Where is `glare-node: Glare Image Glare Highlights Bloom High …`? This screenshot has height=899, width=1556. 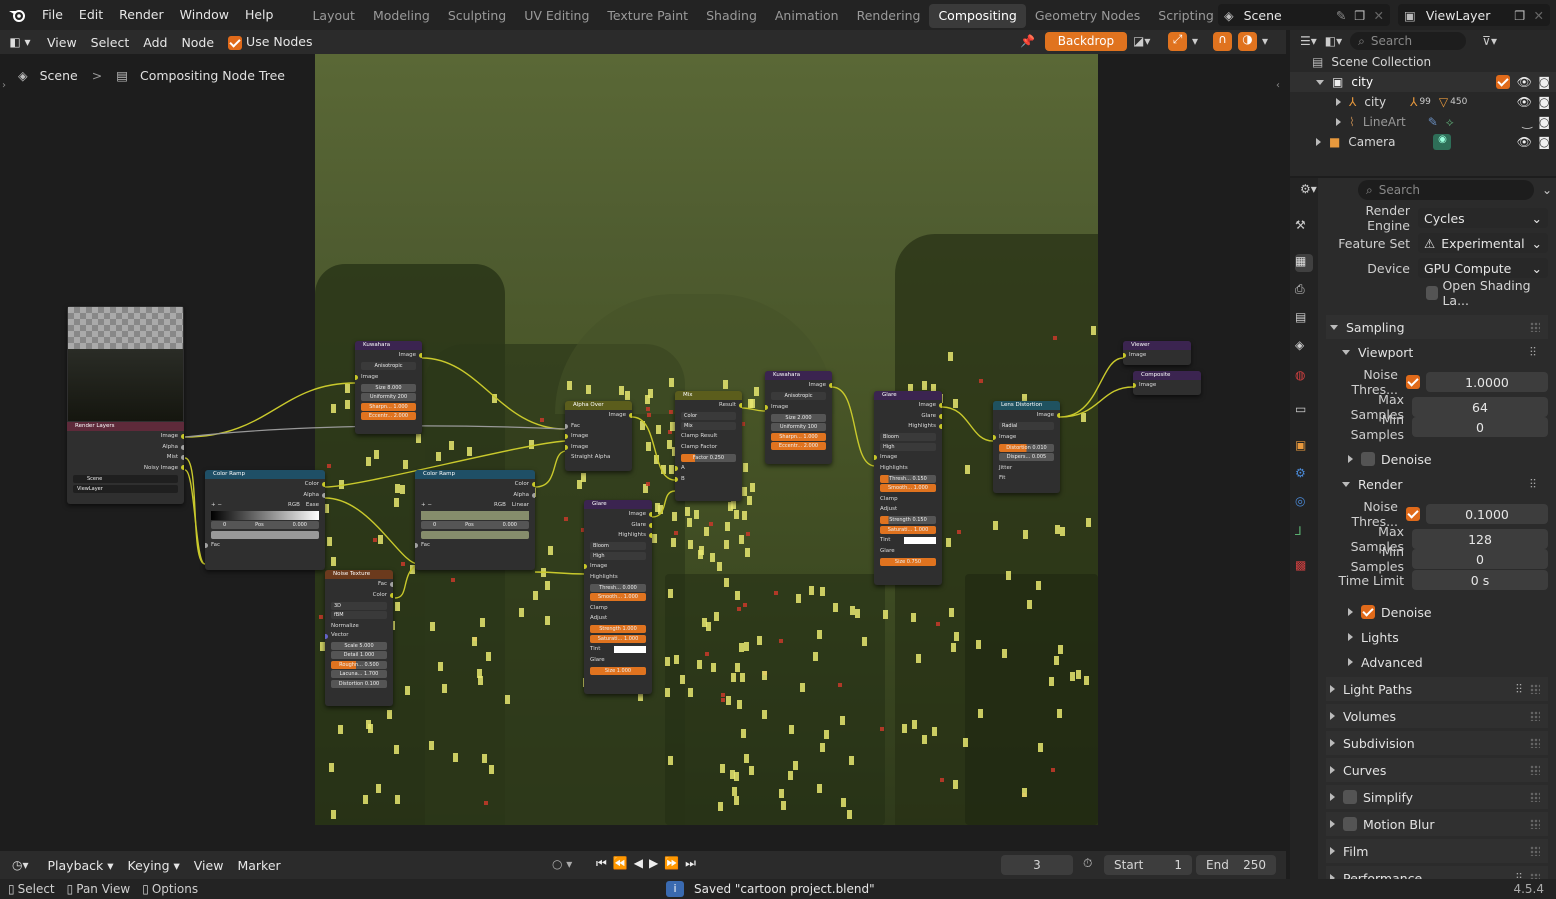 glare-node: Glare Image Glare Highlights Bloom High … is located at coordinates (618, 597).